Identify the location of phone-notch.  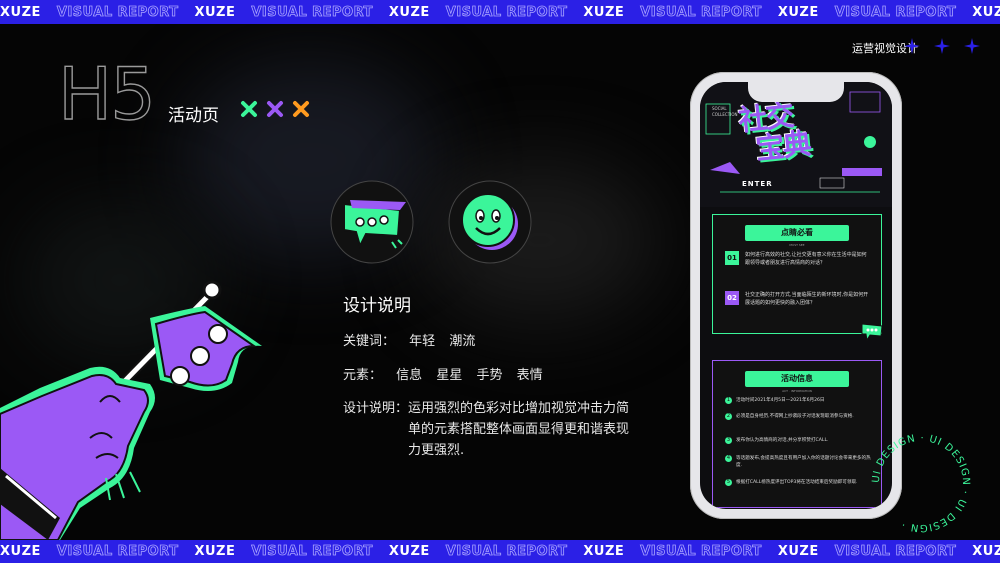
(796, 92).